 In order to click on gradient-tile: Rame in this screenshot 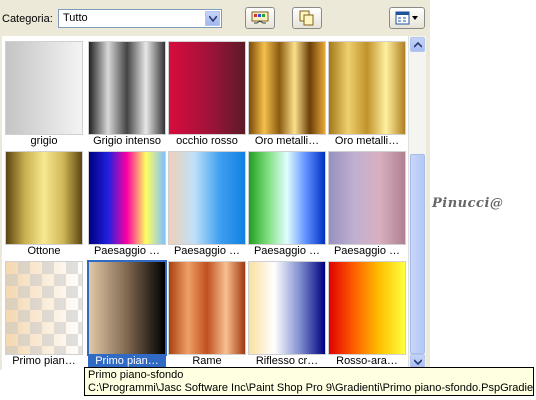, I will do `click(207, 312)`.